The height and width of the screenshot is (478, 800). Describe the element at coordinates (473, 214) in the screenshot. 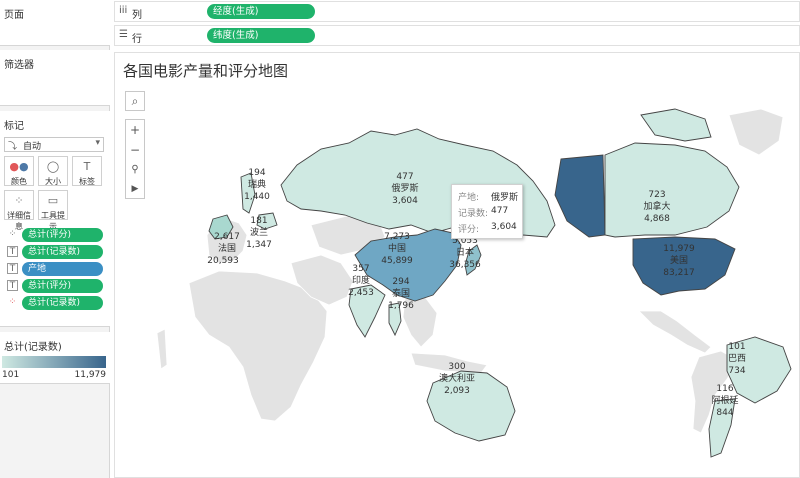

I see `tooltip-key: 记录数:` at that location.